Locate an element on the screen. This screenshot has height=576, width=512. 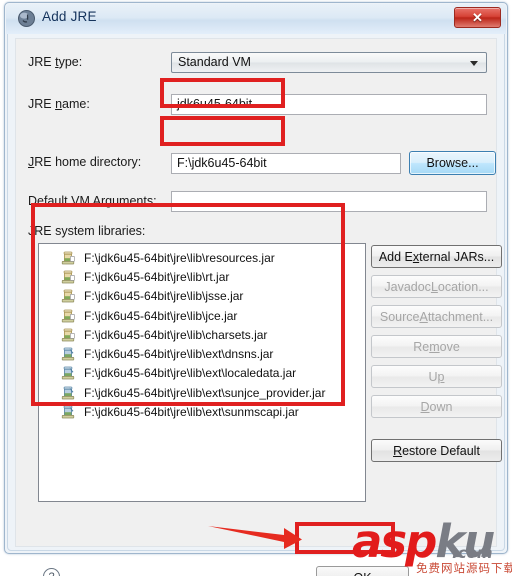
list-item: F:\jdk6u45-64bit\jre\lib\jsse.jar is located at coordinates (202, 296).